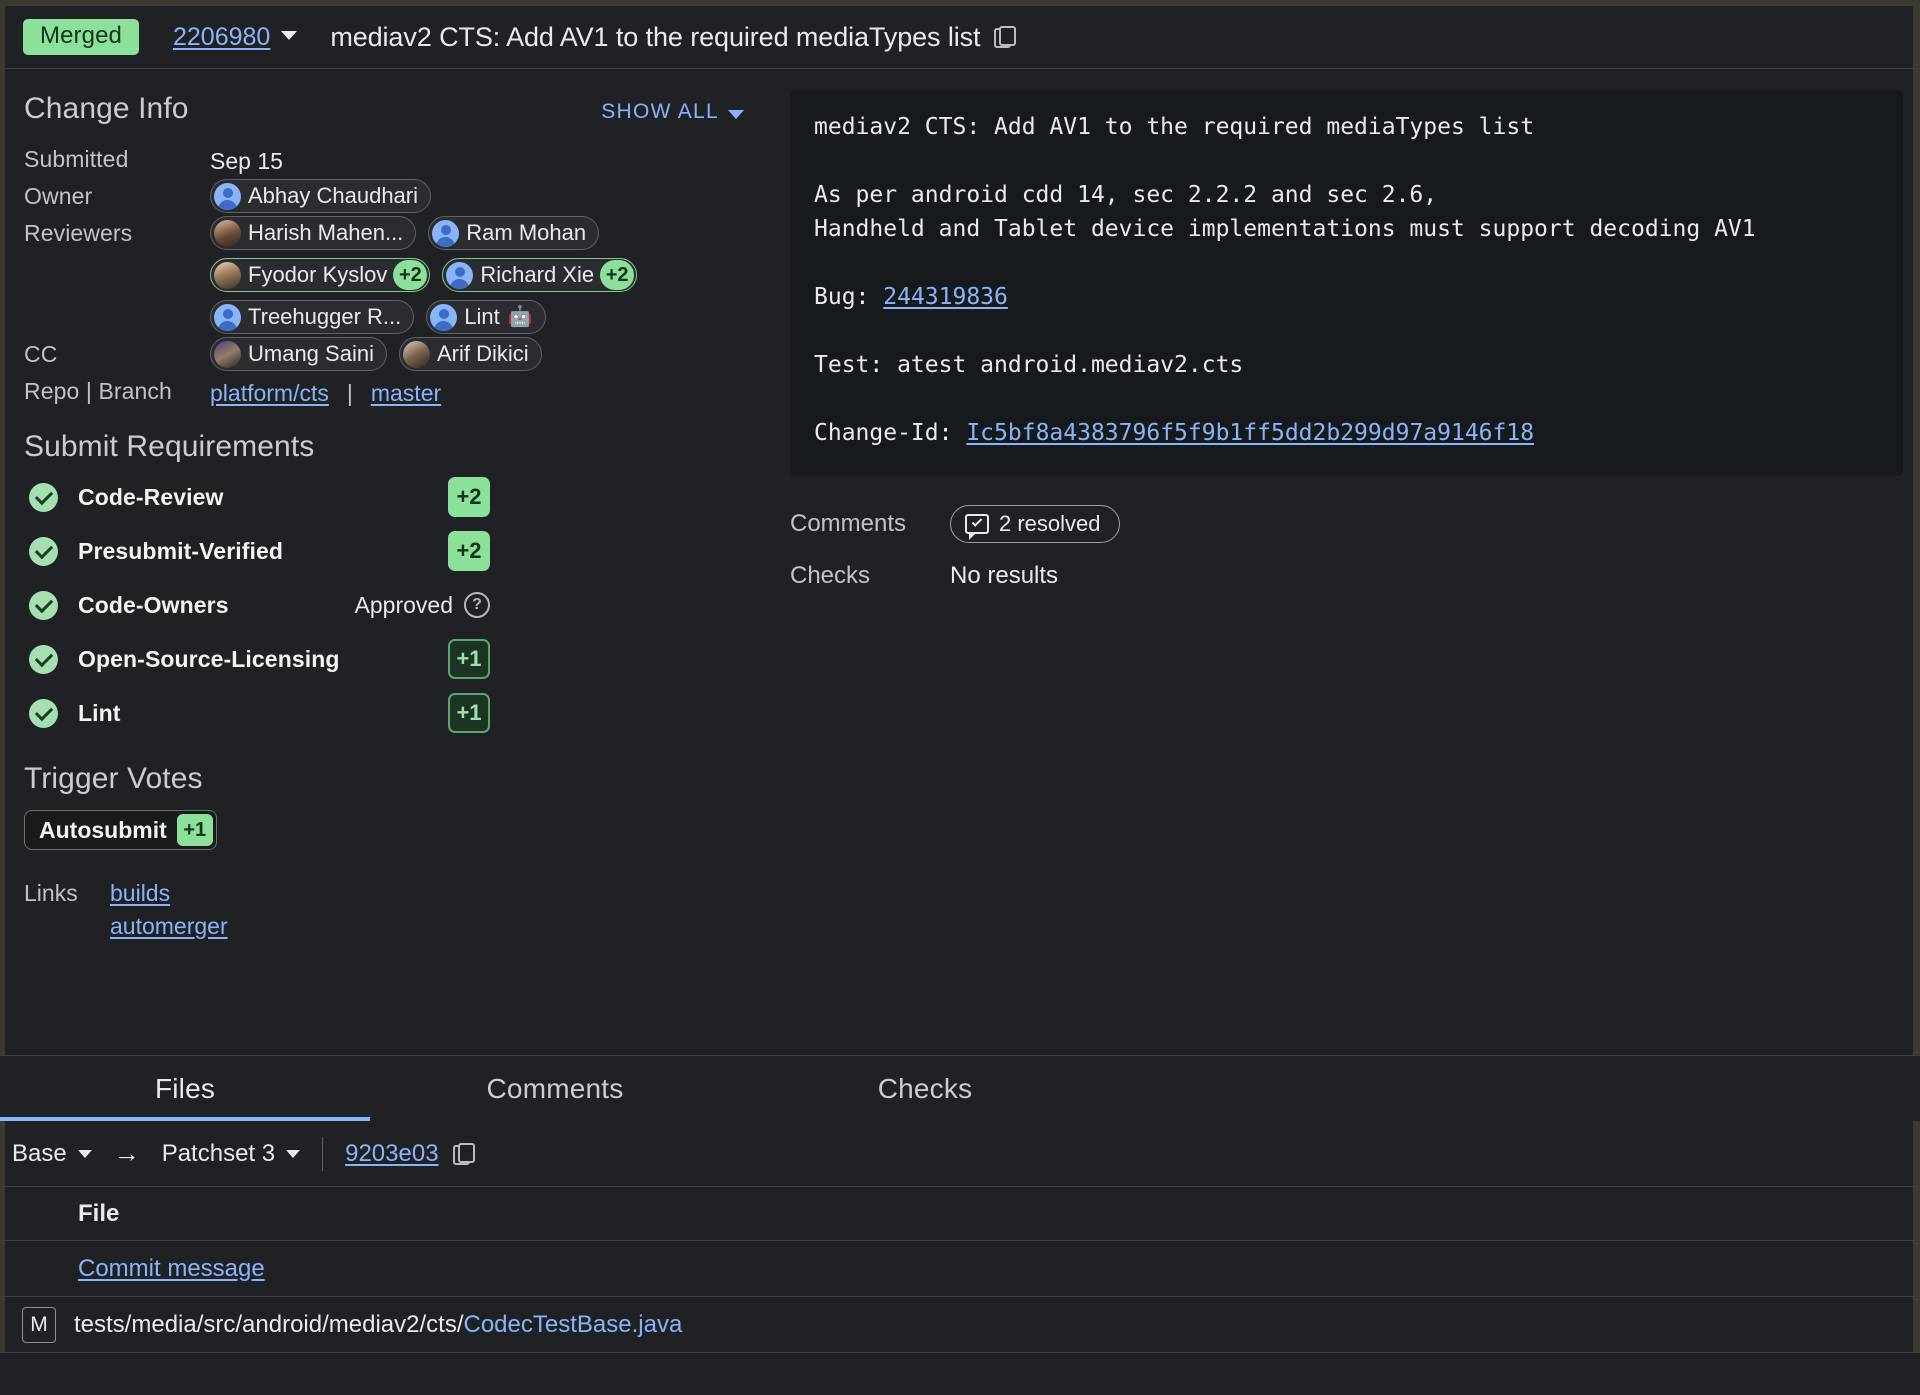 This screenshot has width=1920, height=1395. Describe the element at coordinates (391, 1154) in the screenshot. I see `commit-hash-link: 9203e03` at that location.